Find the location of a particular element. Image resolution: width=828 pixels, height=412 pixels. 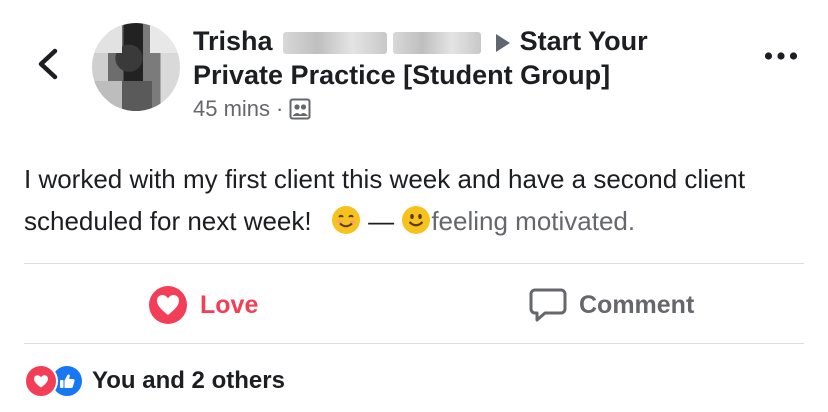

comment-button: Comment is located at coordinates (611, 305).